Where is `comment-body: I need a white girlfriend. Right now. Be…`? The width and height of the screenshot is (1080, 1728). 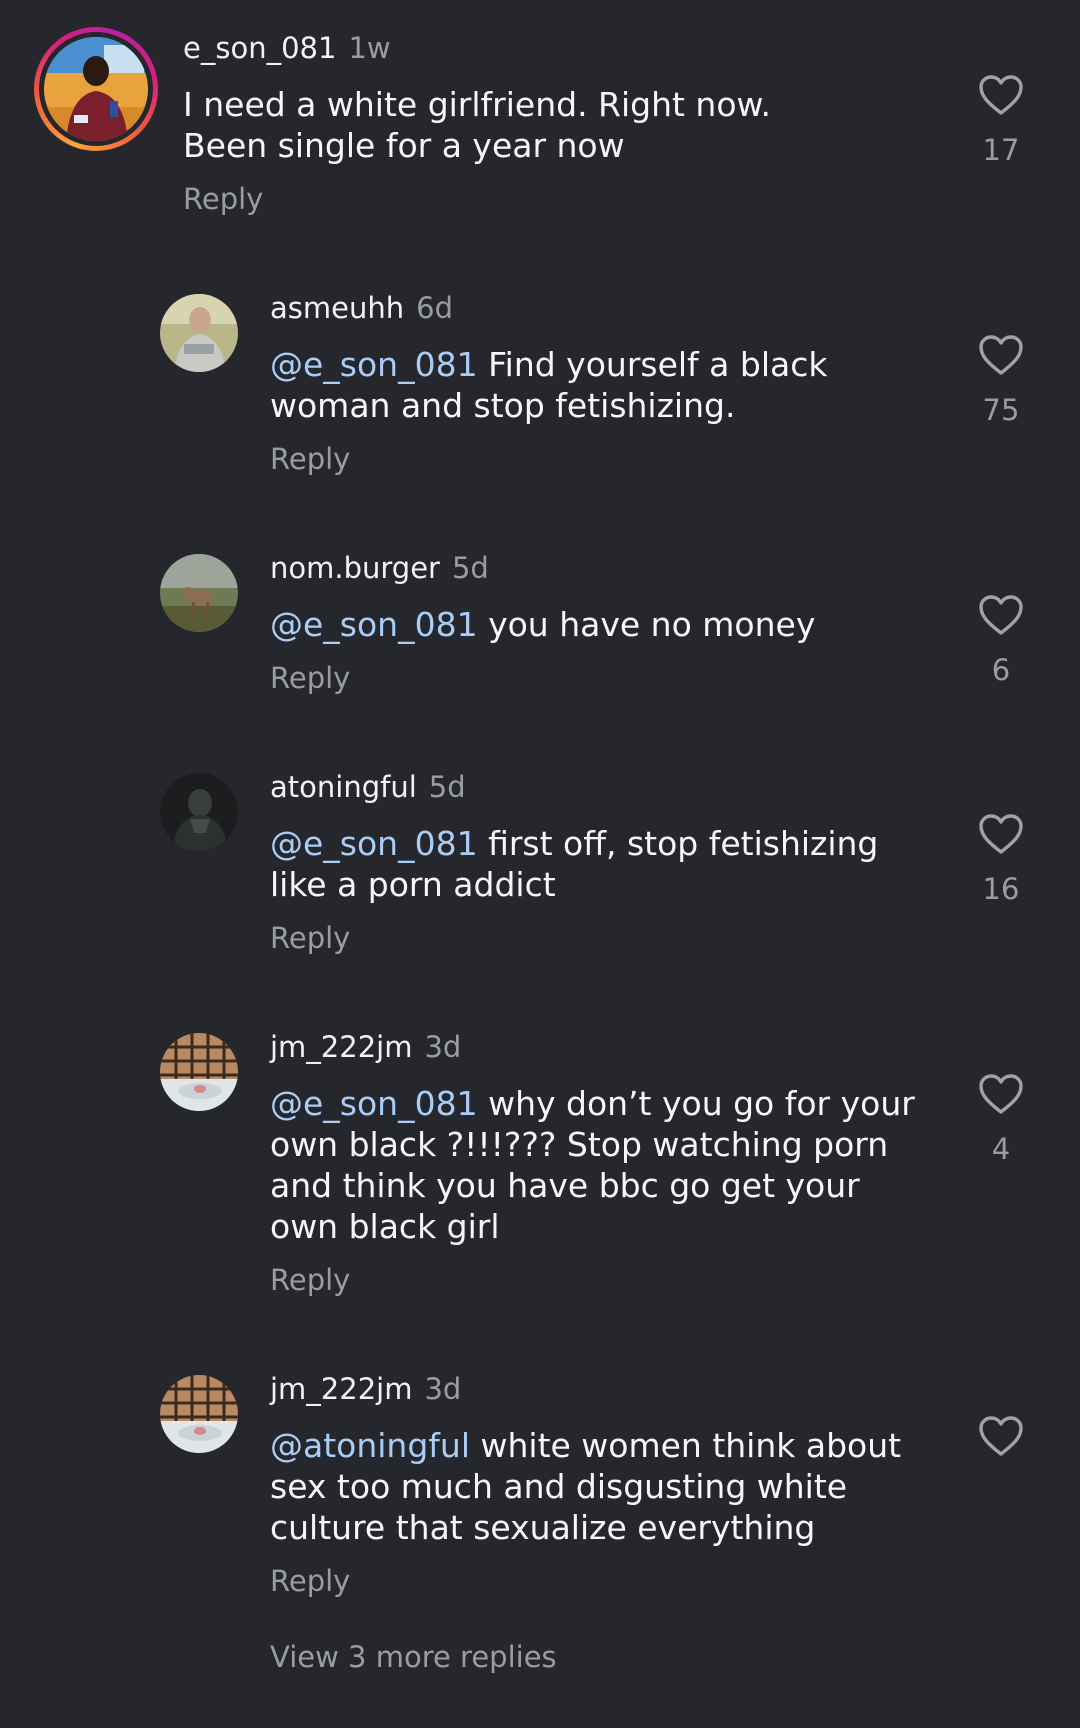
comment-body: I need a white girlfriend. Right now. Be… is located at coordinates (477, 125).